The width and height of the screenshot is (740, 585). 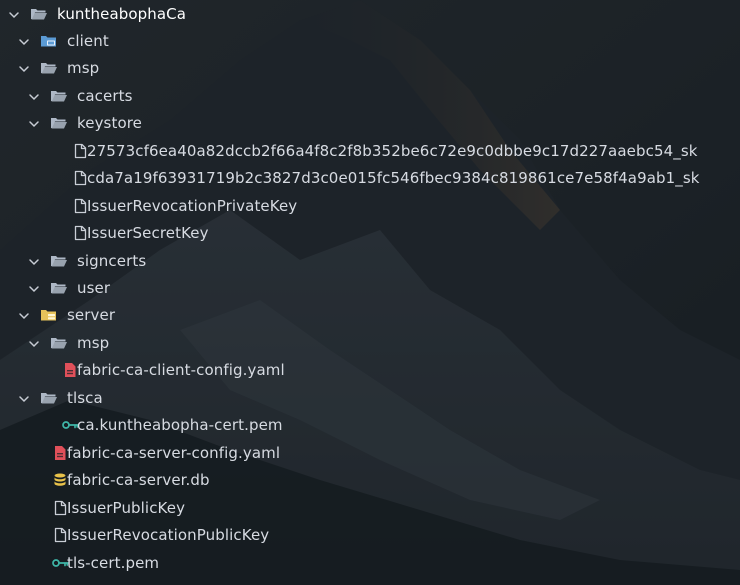 What do you see at coordinates (370, 453) in the screenshot?
I see `tree-file-row: fabric-ca-server-config.yaml` at bounding box center [370, 453].